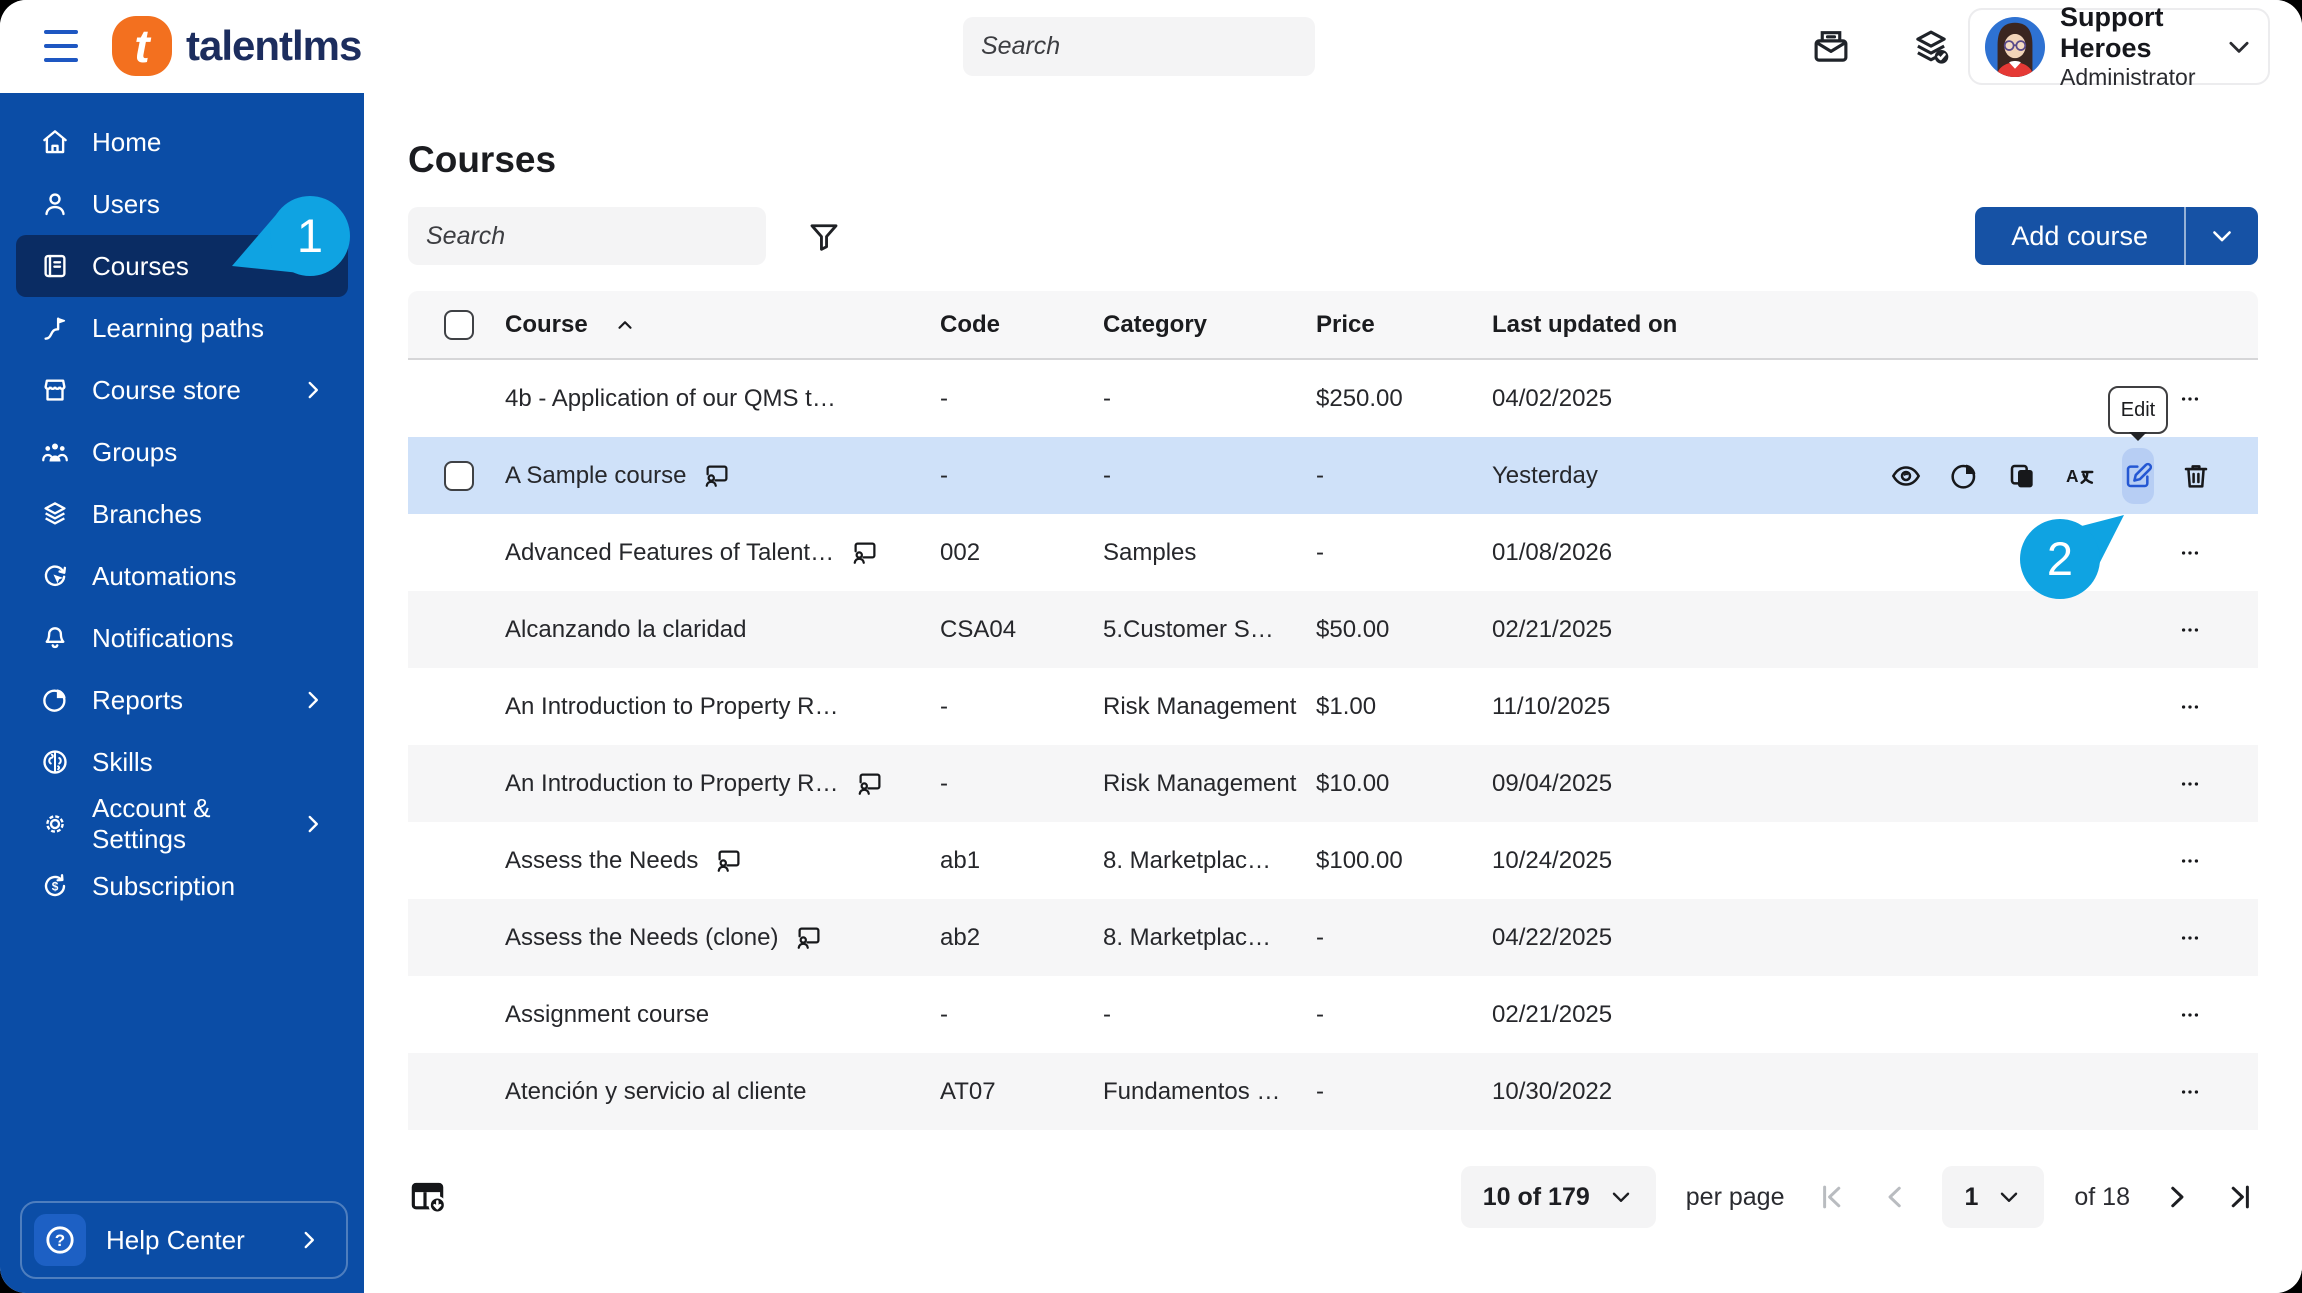 The image size is (2302, 1293). Describe the element at coordinates (589, 236) in the screenshot. I see `course-search-input` at that location.